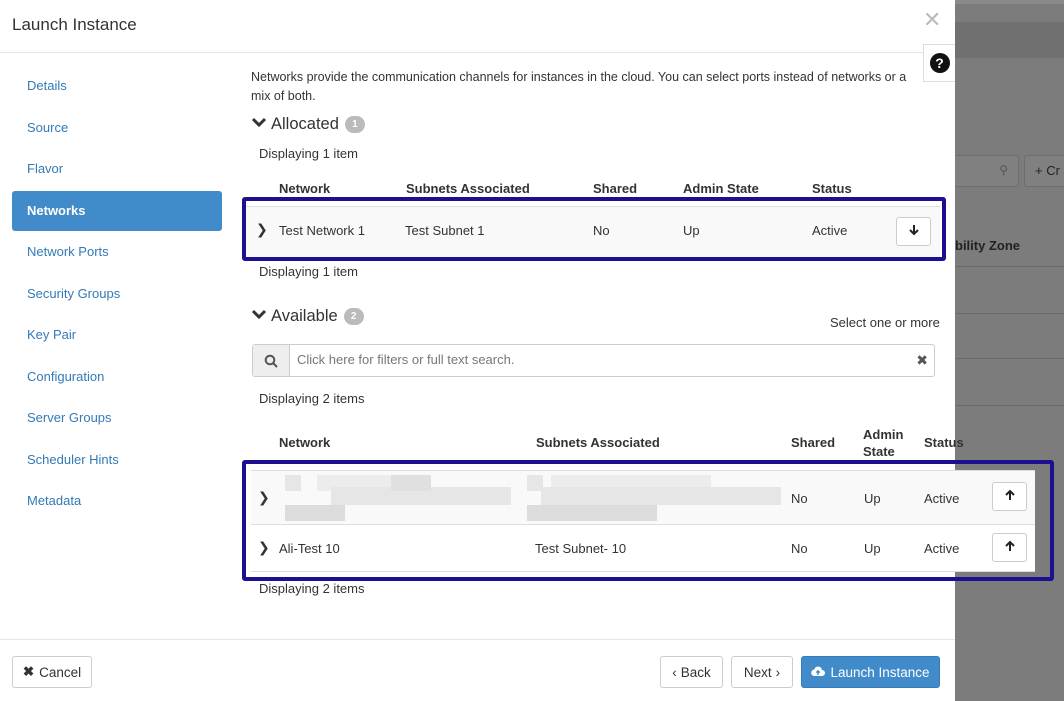 The height and width of the screenshot is (701, 1064). What do you see at coordinates (117, 169) in the screenshot?
I see `nav-item-flavor: Flavor` at bounding box center [117, 169].